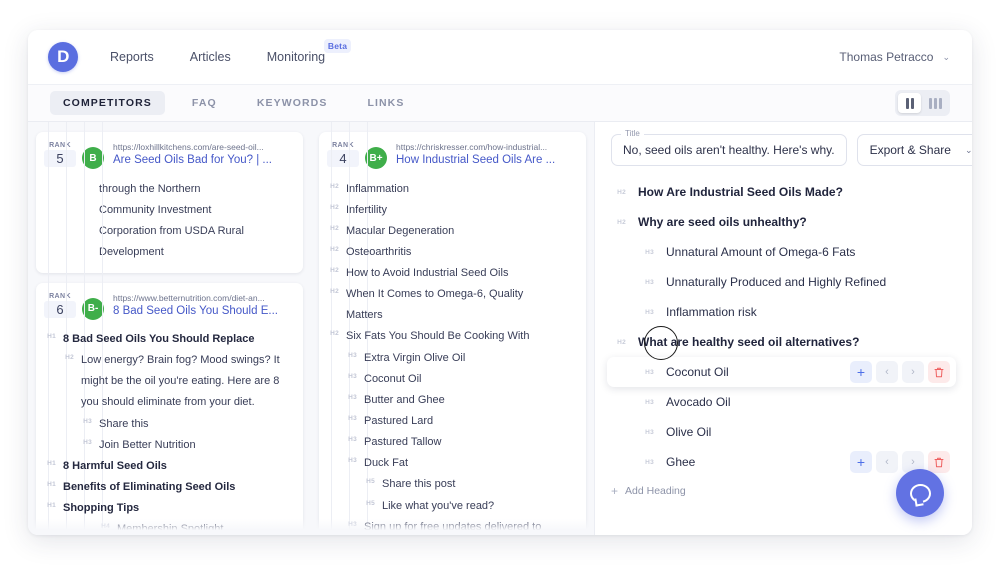  What do you see at coordinates (379, 251) in the screenshot?
I see `outline-text: Osteoarthritis` at bounding box center [379, 251].